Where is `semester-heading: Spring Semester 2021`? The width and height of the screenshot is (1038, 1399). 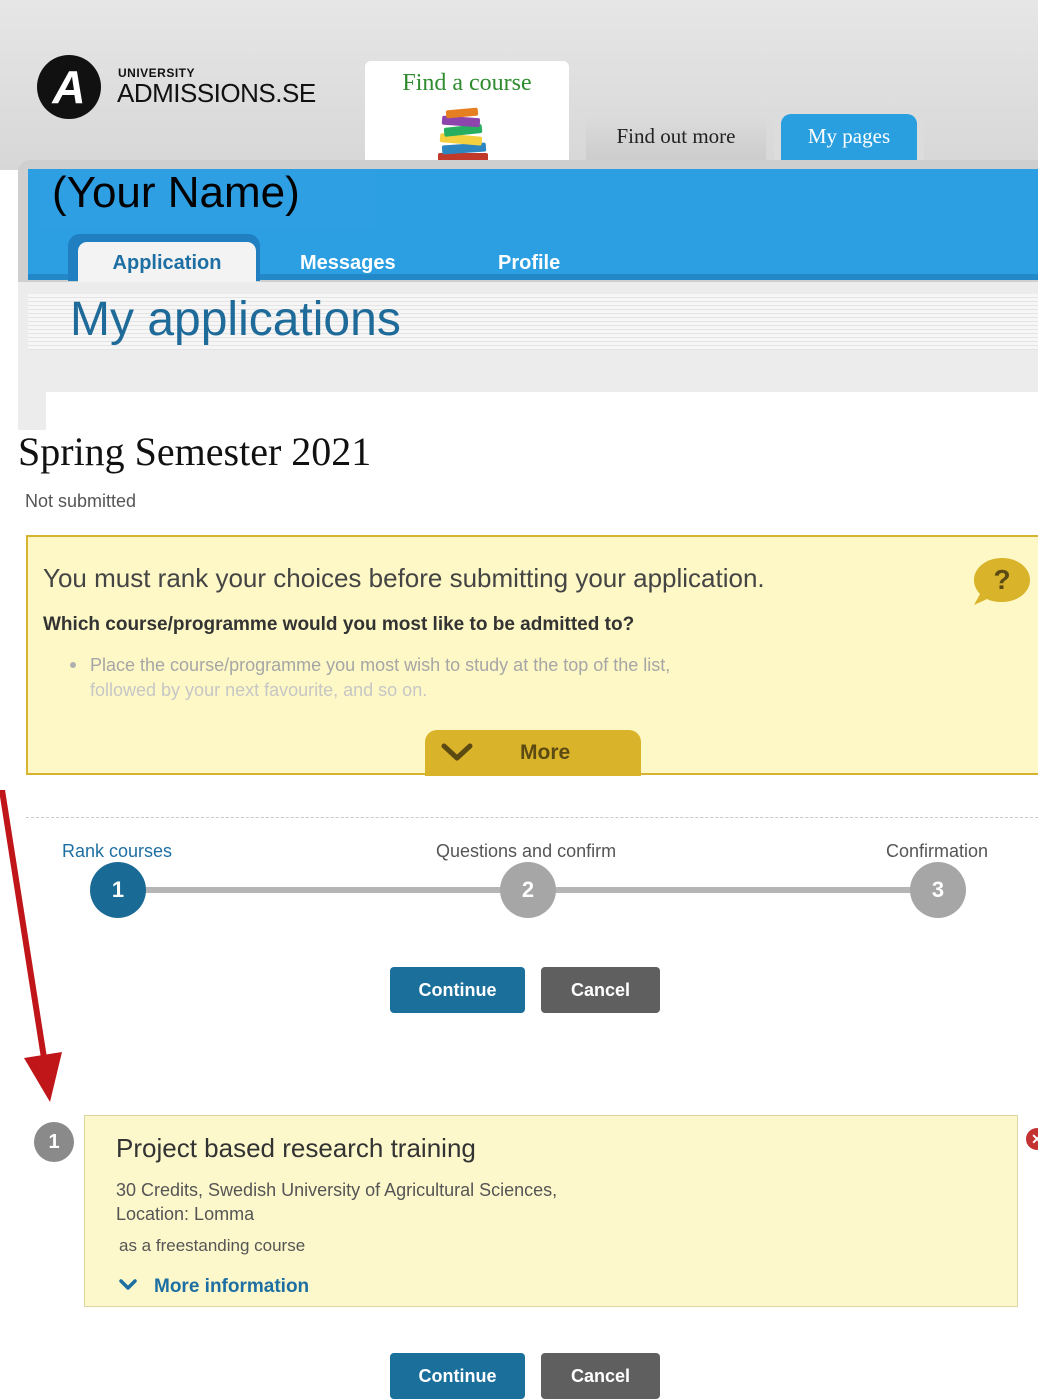 semester-heading: Spring Semester 2021 is located at coordinates (195, 451).